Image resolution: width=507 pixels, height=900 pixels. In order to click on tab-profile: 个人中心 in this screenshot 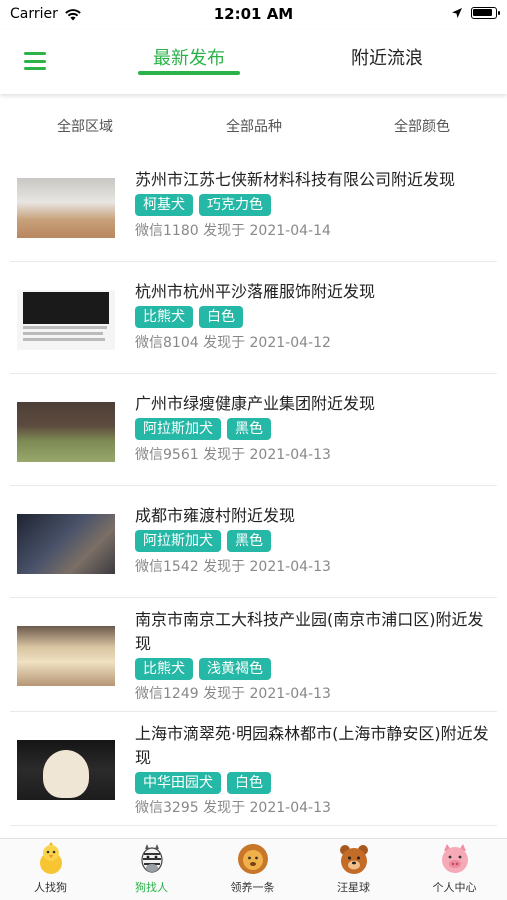, I will do `click(454, 868)`.